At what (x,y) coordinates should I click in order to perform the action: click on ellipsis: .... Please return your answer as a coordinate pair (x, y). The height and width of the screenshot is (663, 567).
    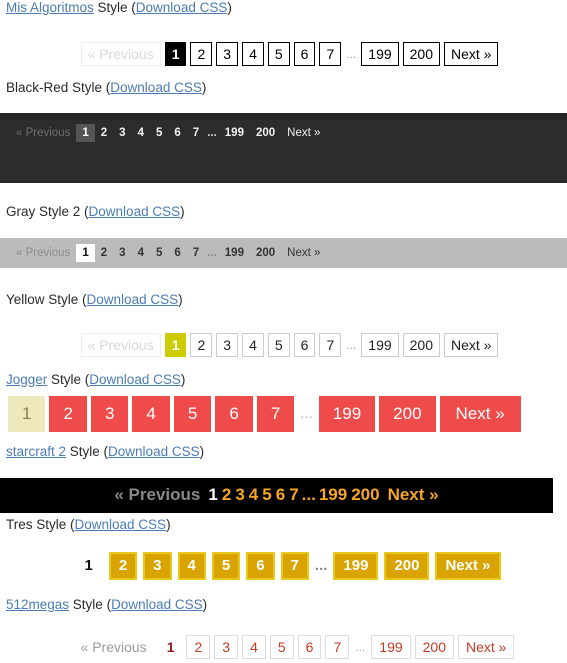
    Looking at the image, I should click on (308, 494).